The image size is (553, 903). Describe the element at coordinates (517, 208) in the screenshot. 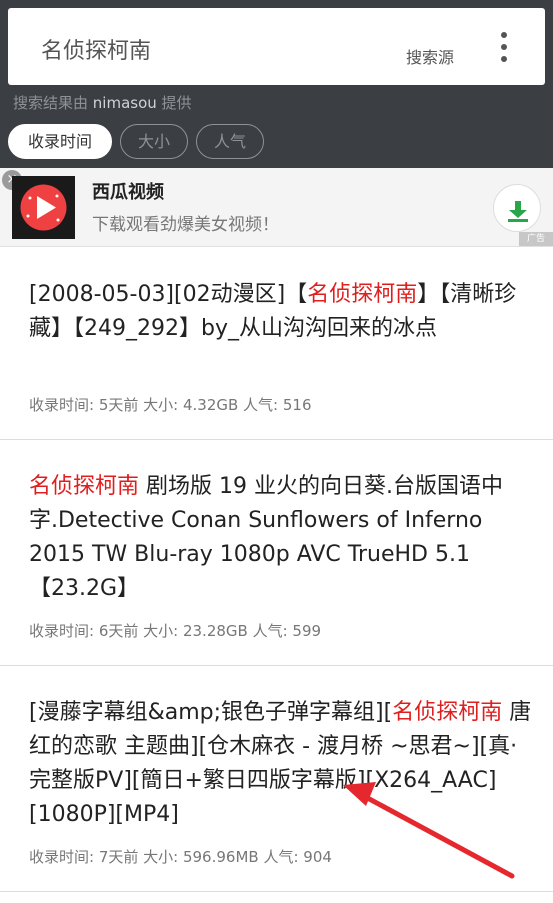

I see `download-icon` at that location.